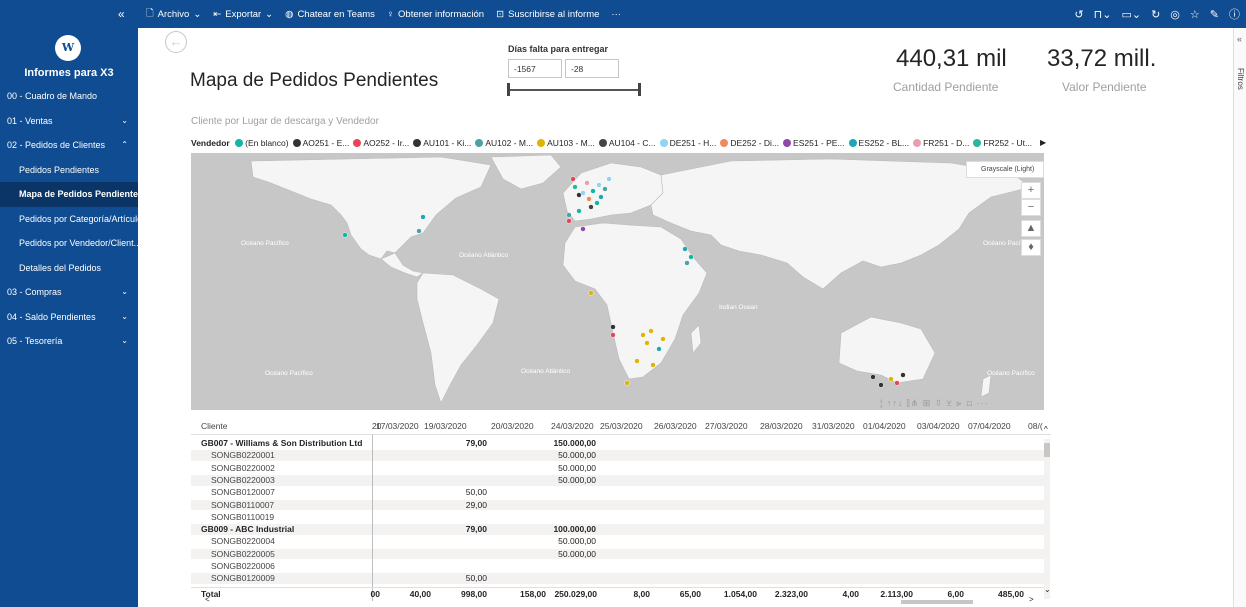  What do you see at coordinates (726, 426) in the screenshot?
I see `column-header-date: 27/03/2020` at bounding box center [726, 426].